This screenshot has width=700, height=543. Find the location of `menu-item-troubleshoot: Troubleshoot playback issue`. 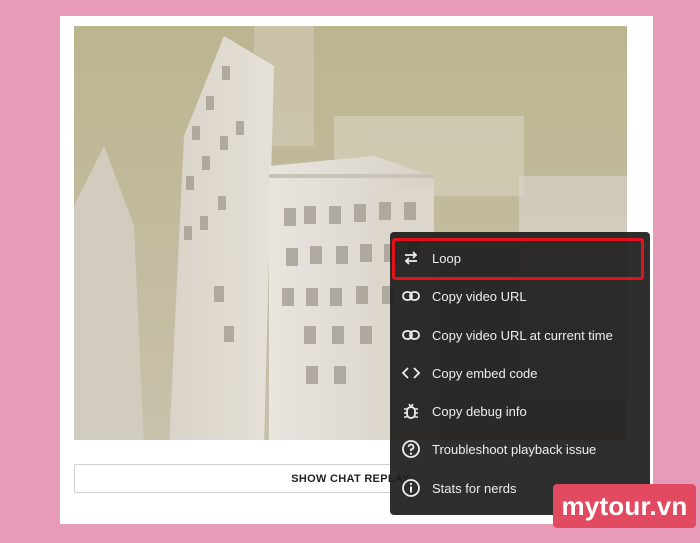

menu-item-troubleshoot: Troubleshoot playback issue is located at coordinates (520, 449).